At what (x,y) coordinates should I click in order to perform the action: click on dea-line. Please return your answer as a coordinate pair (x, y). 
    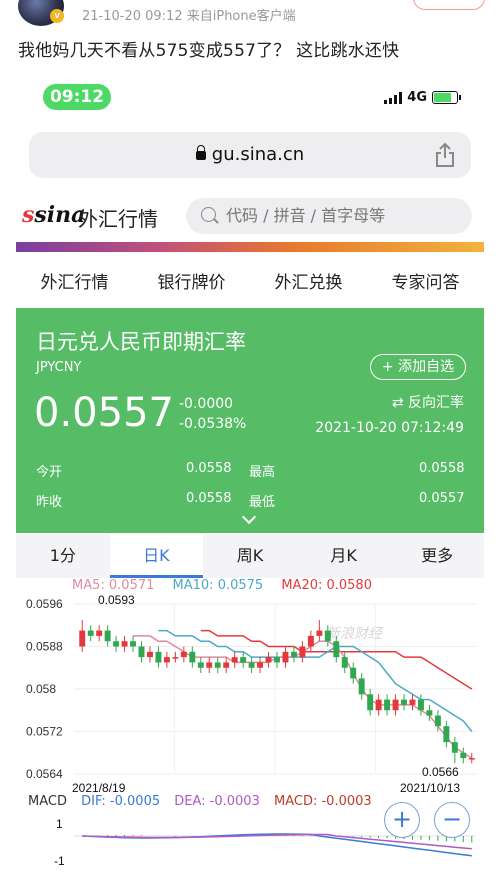
    Looking at the image, I should click on (277, 841).